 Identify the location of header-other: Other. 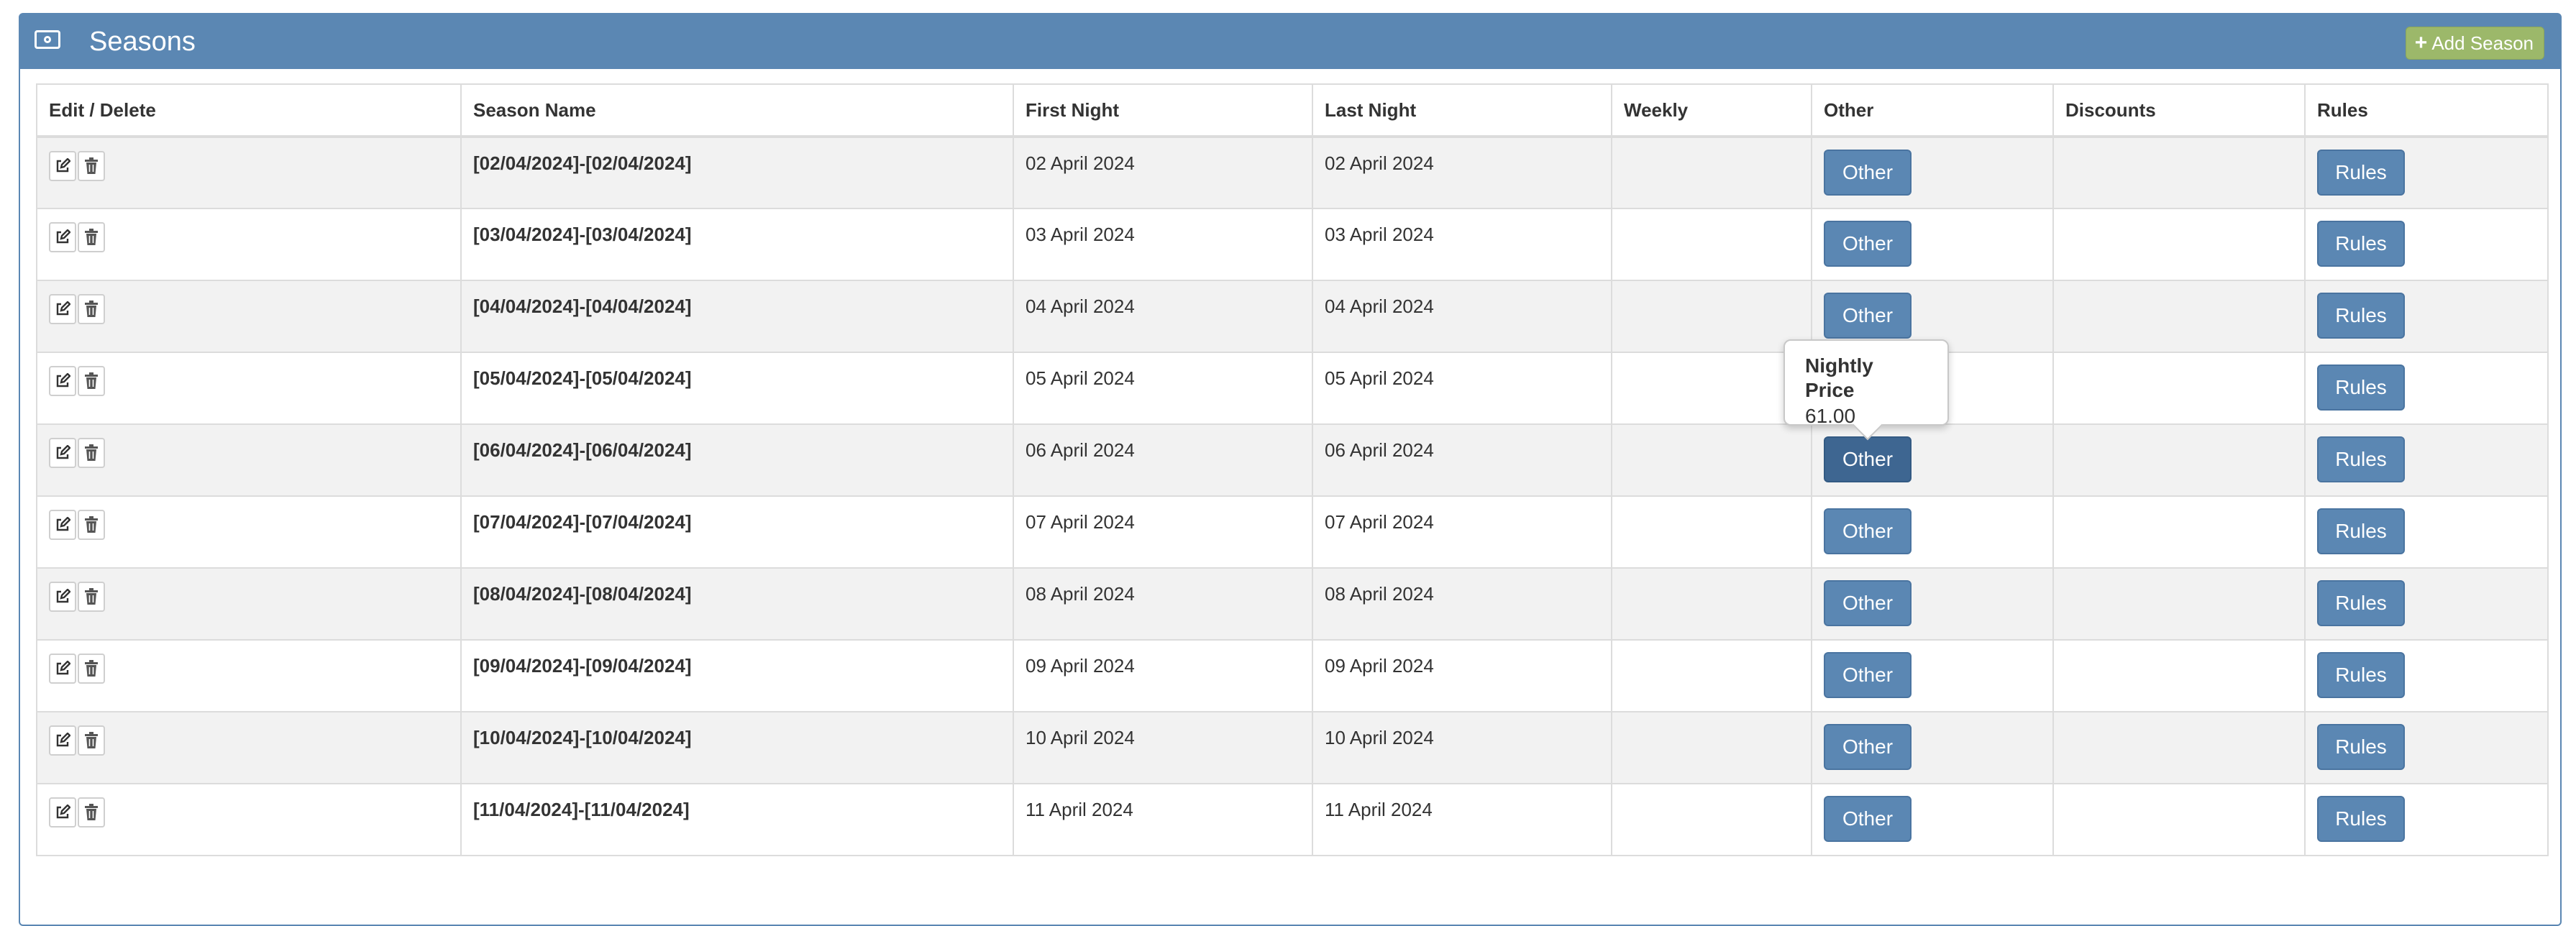
(1932, 111).